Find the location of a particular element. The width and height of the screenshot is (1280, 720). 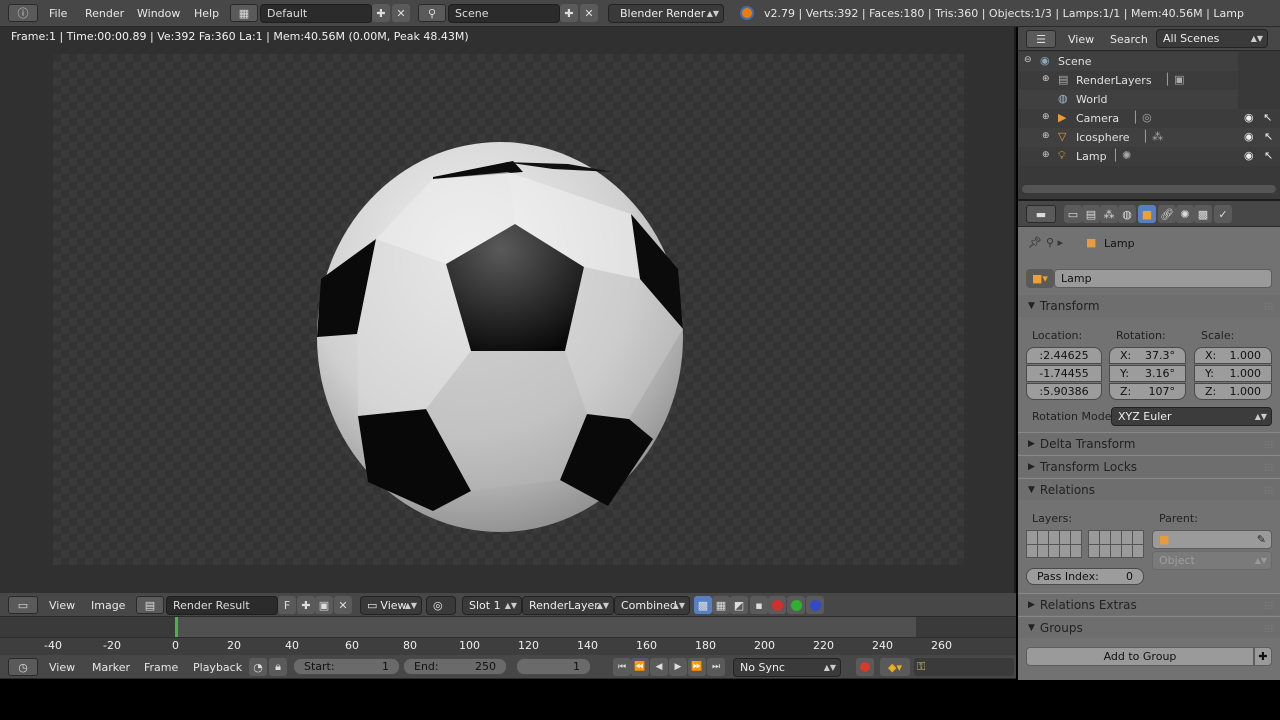

menu-marker: Marker is located at coordinates (111, 667).